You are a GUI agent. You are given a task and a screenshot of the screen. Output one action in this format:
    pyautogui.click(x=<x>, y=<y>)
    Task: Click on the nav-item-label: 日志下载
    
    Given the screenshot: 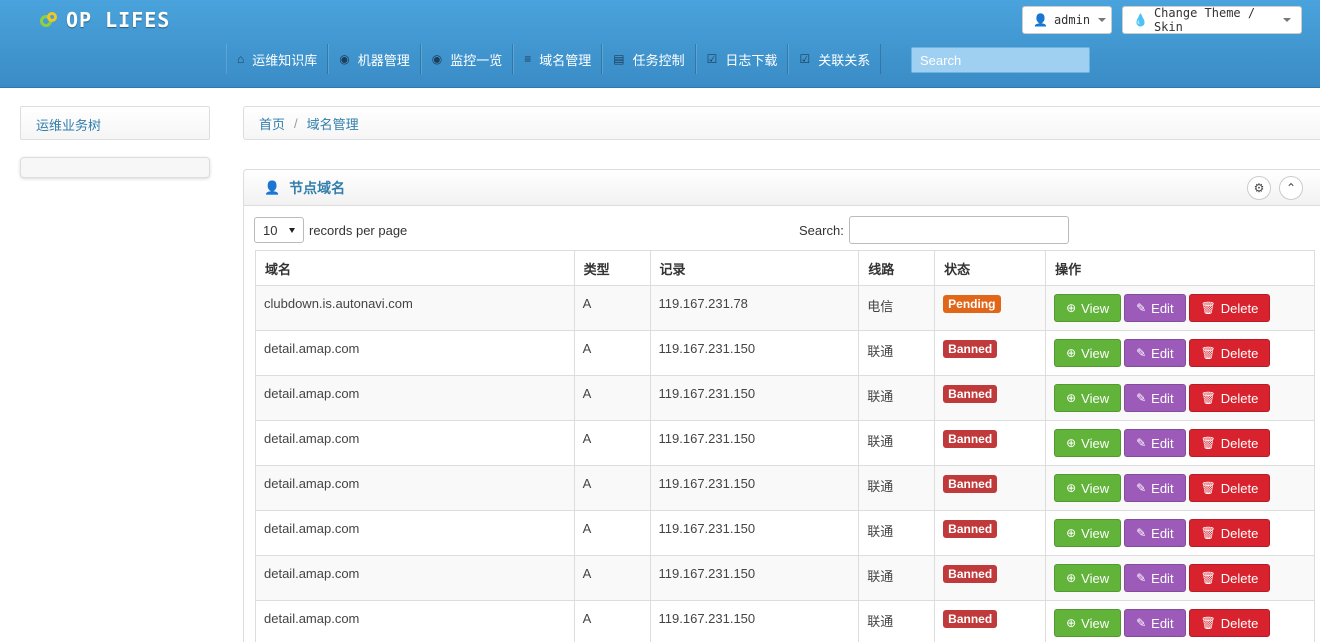 What is the action you would take?
    pyautogui.click(x=751, y=60)
    